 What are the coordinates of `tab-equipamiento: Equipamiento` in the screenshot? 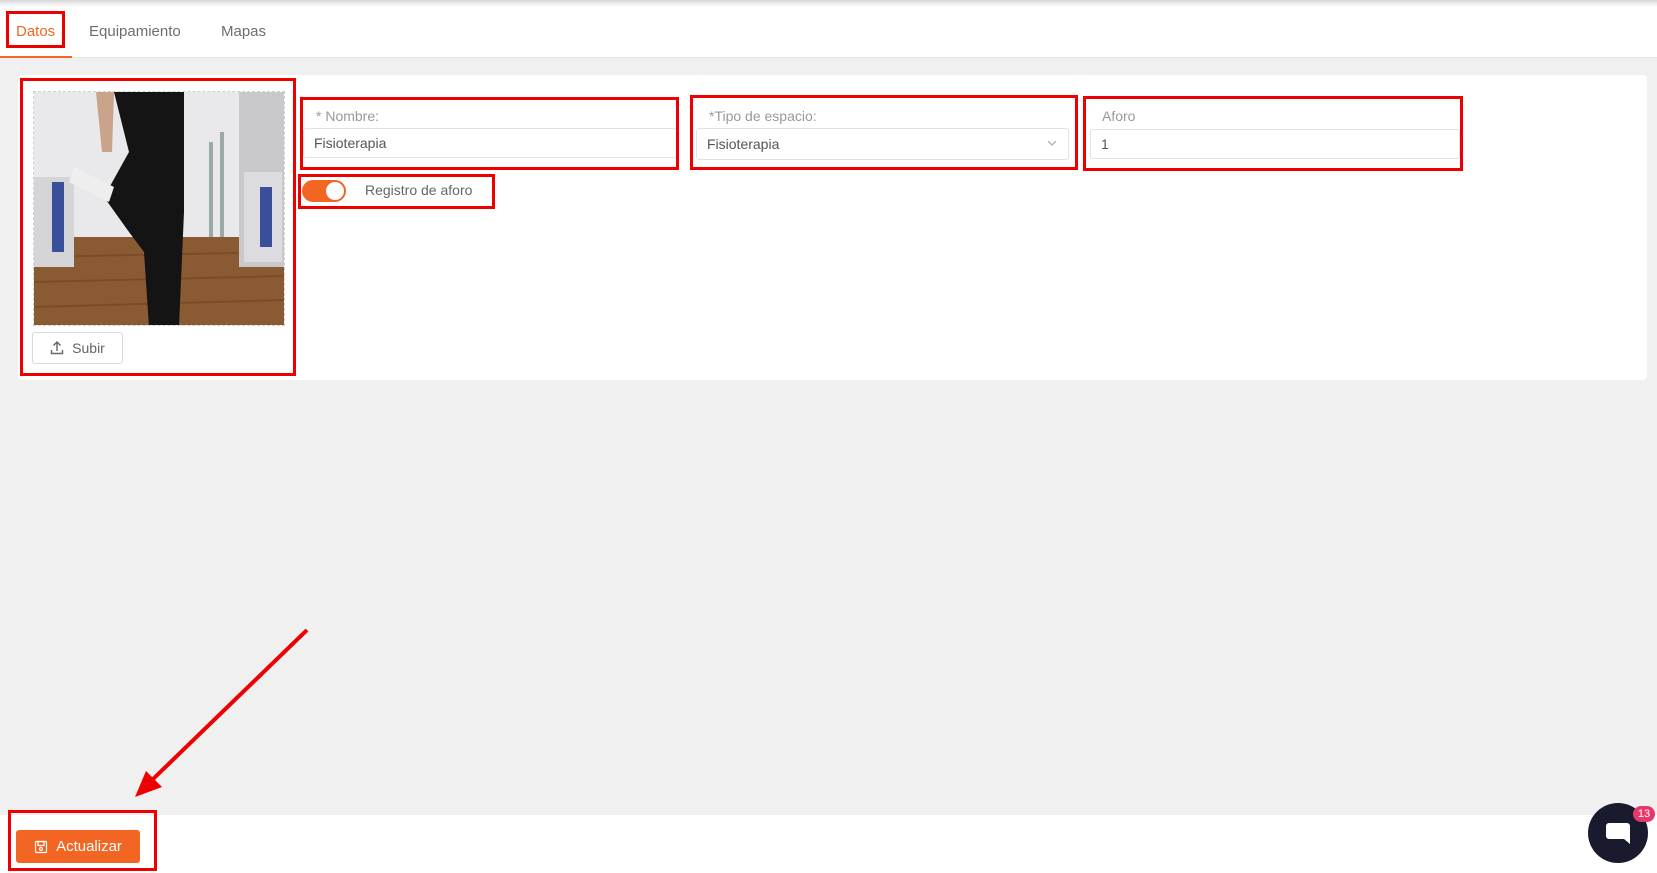 It's located at (135, 31).